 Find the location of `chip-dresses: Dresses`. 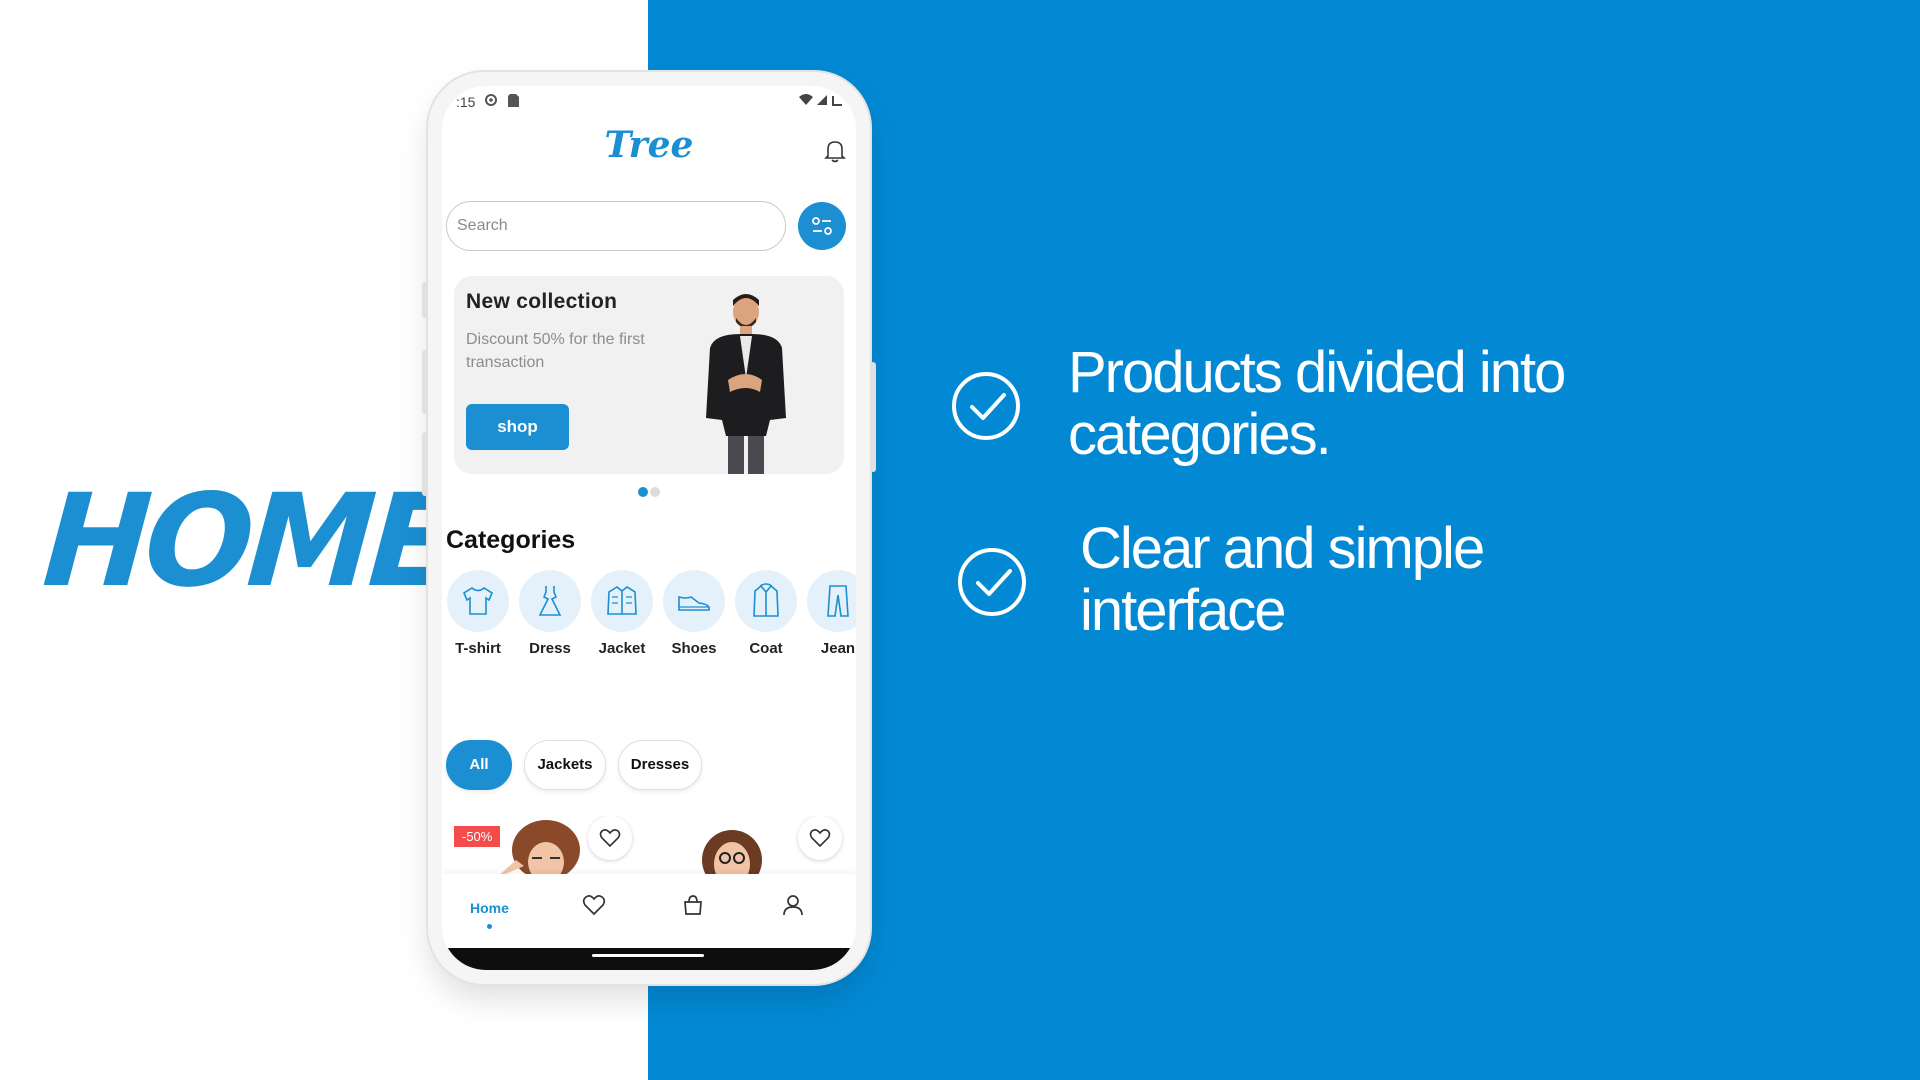

chip-dresses: Dresses is located at coordinates (660, 765).